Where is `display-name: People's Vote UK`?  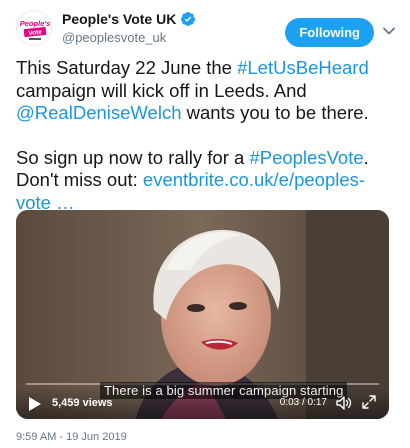 display-name: People's Vote UK is located at coordinates (119, 19).